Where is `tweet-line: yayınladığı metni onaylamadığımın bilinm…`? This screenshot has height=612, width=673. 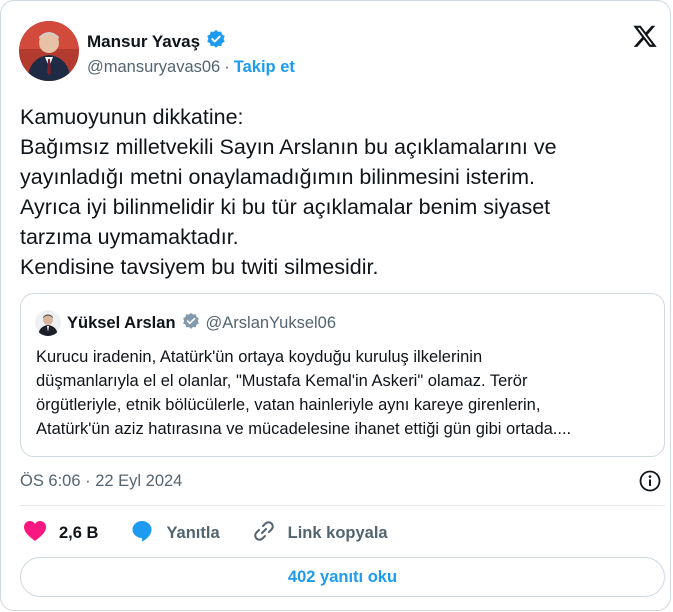 tweet-line: yayınladığı metni onaylamadığımın bilinm… is located at coordinates (278, 177).